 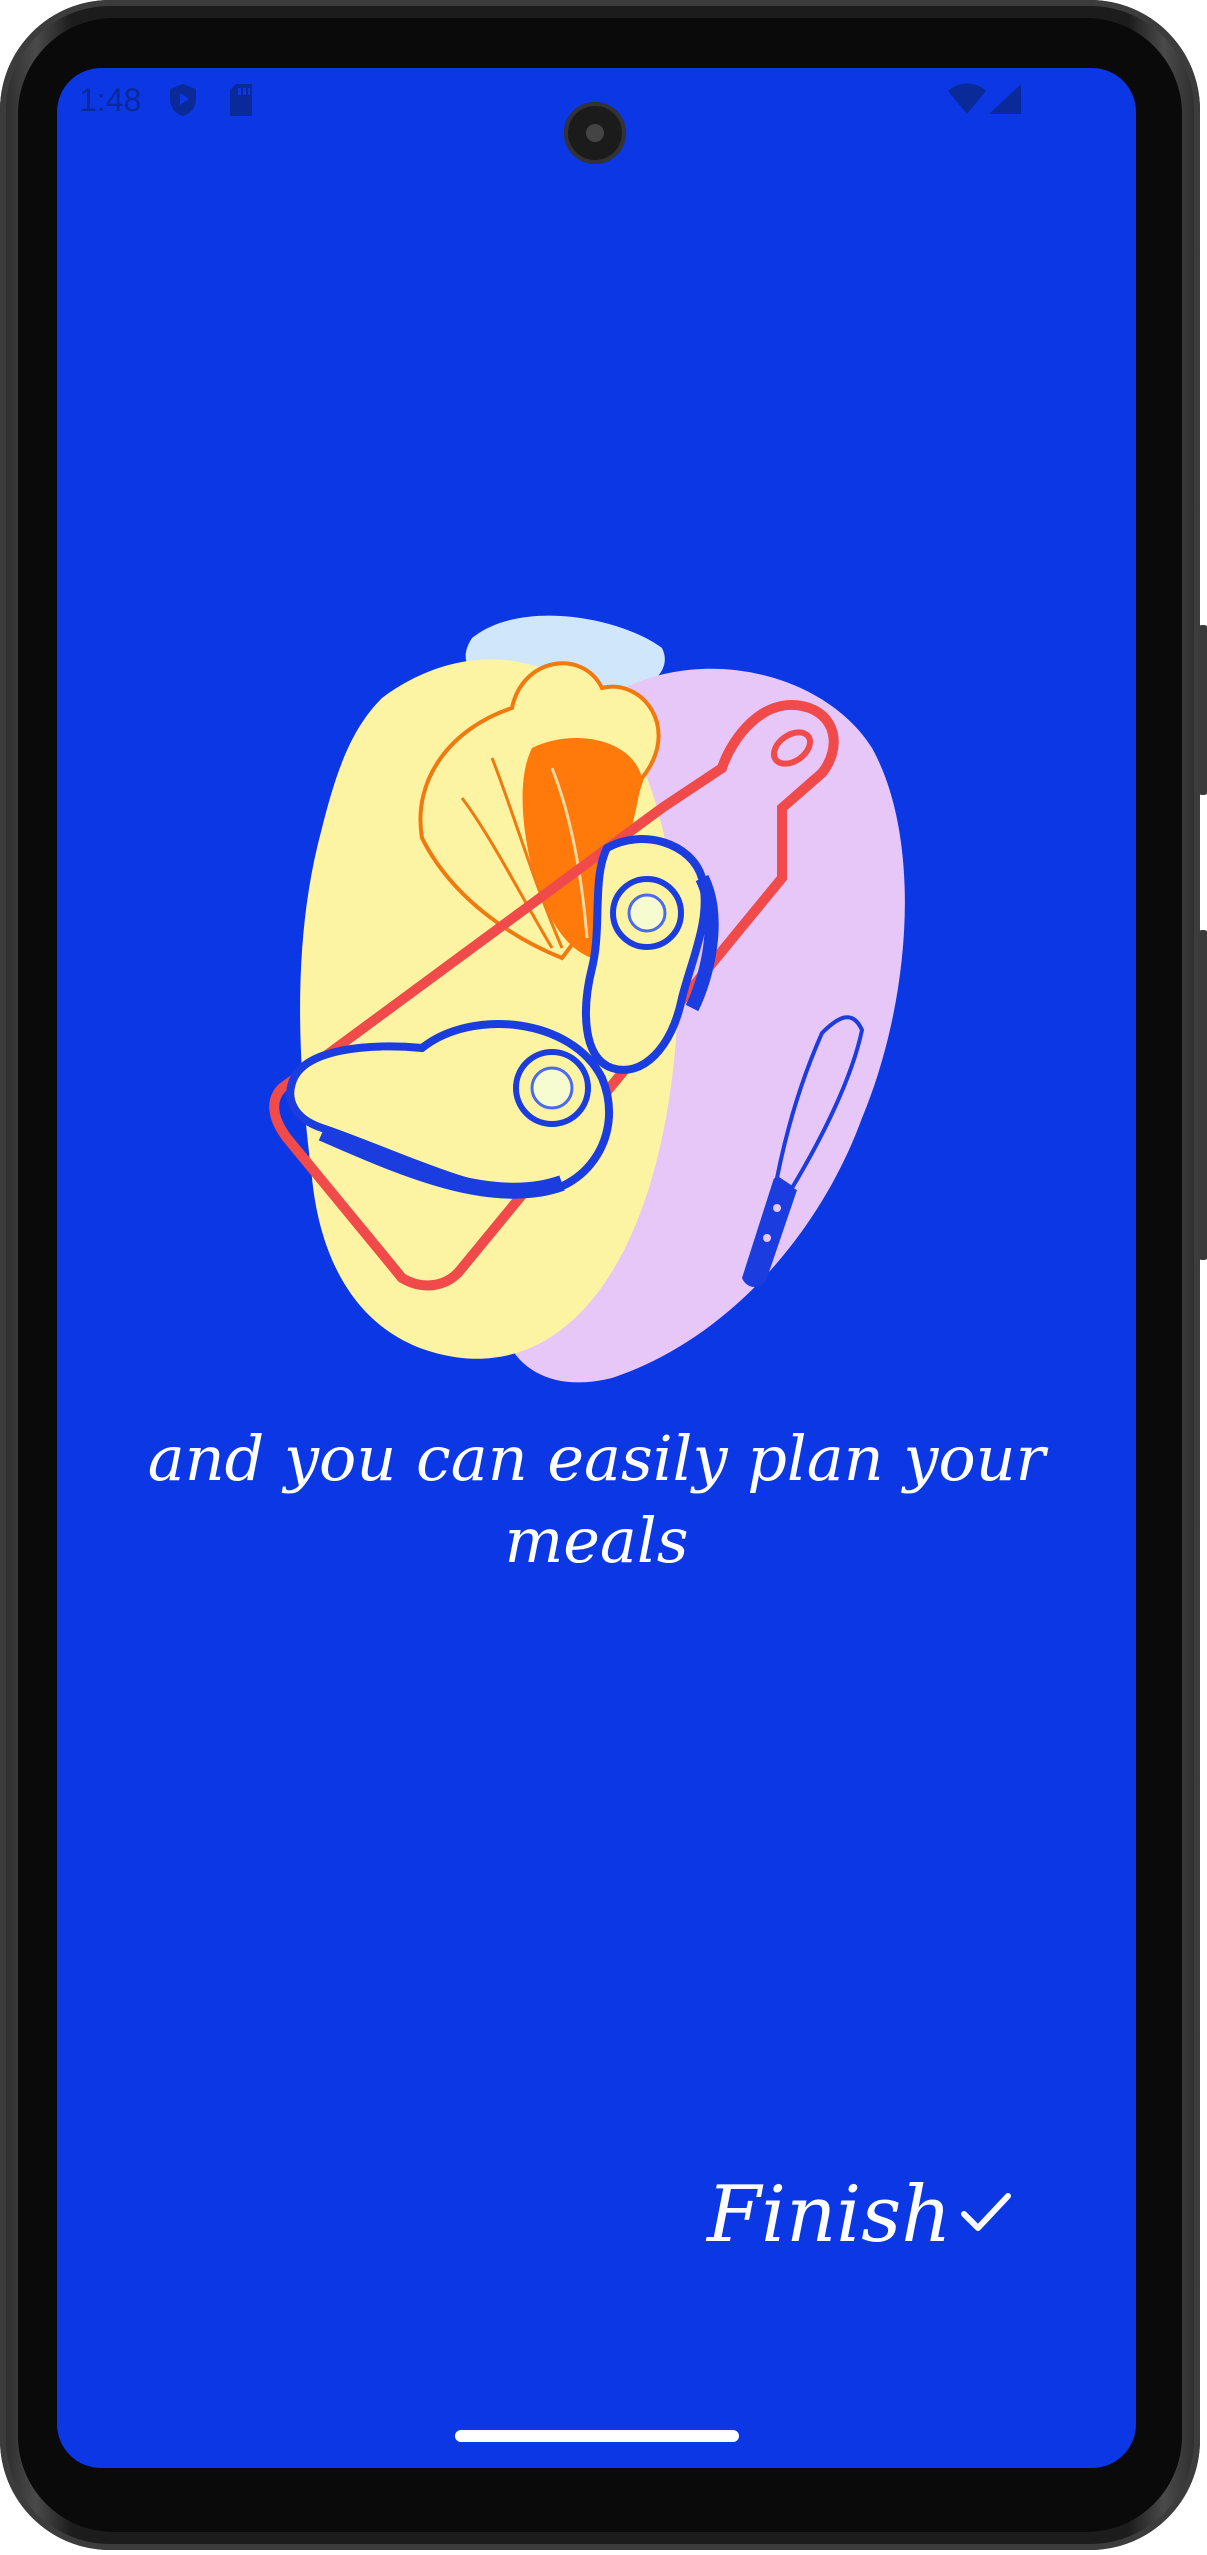 What do you see at coordinates (110, 100) in the screenshot?
I see `status-time: 1:48` at bounding box center [110, 100].